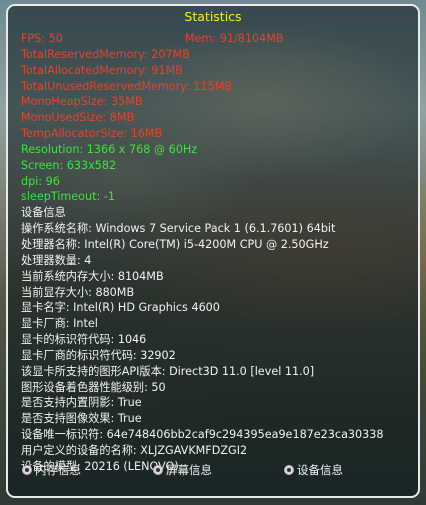 The width and height of the screenshot is (426, 505). What do you see at coordinates (69, 165) in the screenshot?
I see `screen-size: Screen: 633x582` at bounding box center [69, 165].